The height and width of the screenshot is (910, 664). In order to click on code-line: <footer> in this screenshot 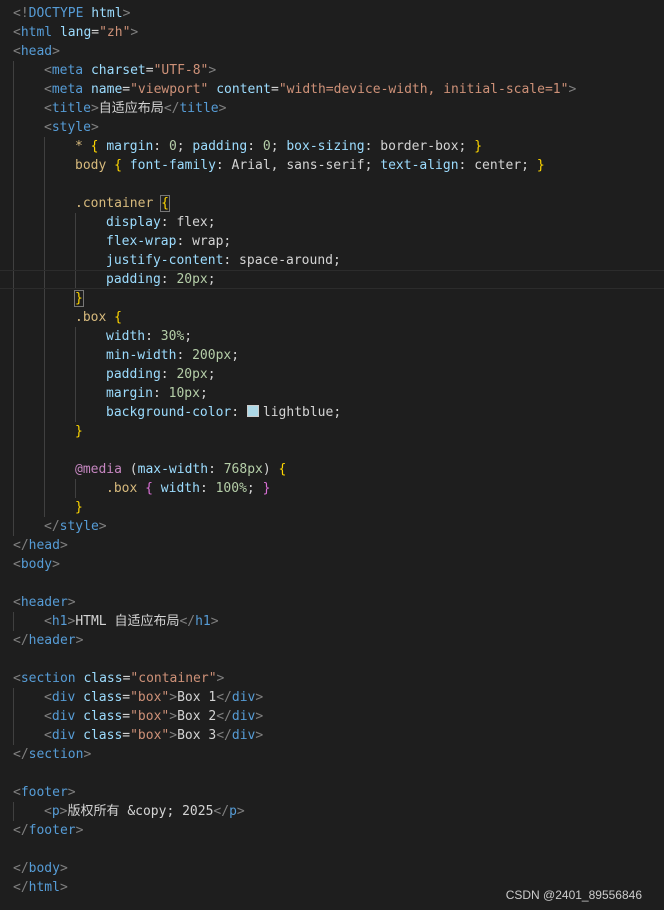, I will do `click(332, 792)`.